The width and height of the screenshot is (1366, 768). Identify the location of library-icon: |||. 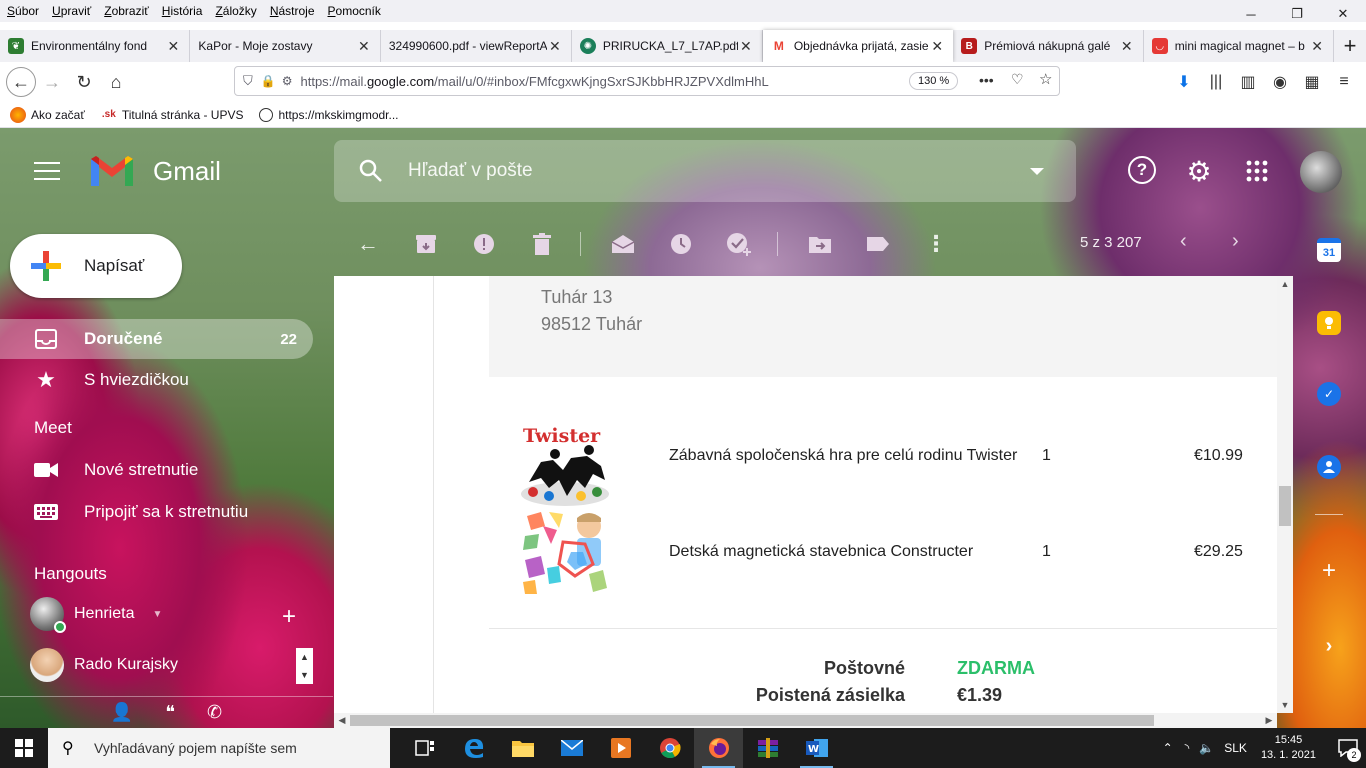
(1216, 82).